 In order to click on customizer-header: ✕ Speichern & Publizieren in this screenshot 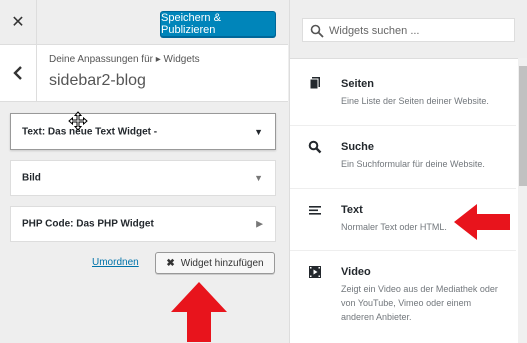, I will do `click(144, 22)`.